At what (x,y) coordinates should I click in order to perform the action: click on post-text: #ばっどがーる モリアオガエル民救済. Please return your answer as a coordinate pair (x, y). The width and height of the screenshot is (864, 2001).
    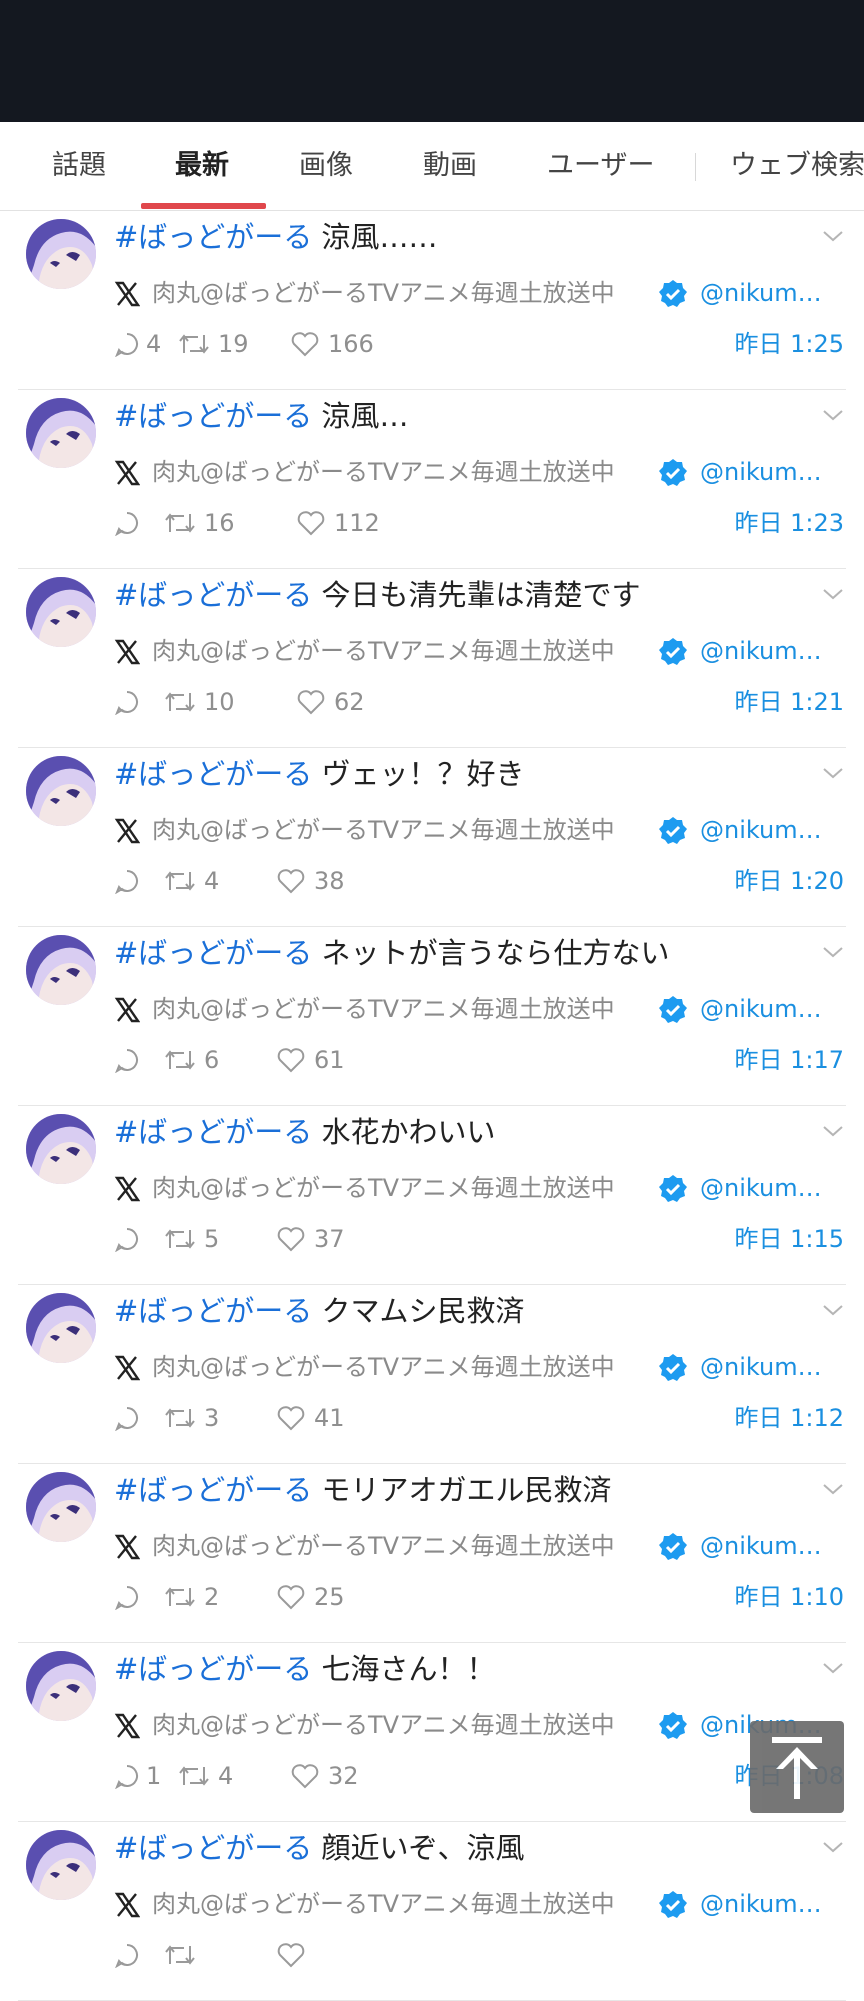
    Looking at the image, I should click on (363, 1490).